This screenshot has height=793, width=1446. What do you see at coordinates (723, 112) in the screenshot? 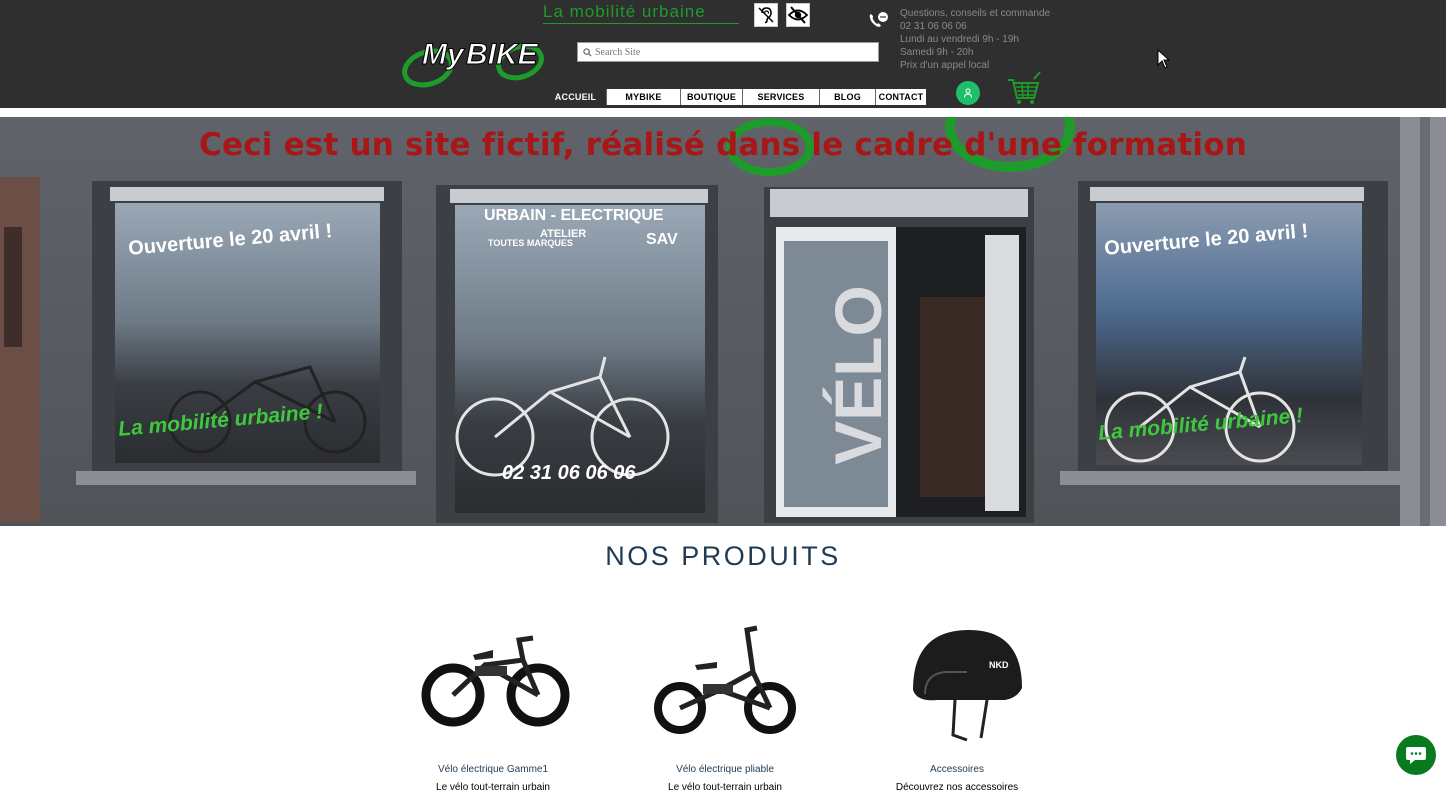
I see `header-divider` at bounding box center [723, 112].